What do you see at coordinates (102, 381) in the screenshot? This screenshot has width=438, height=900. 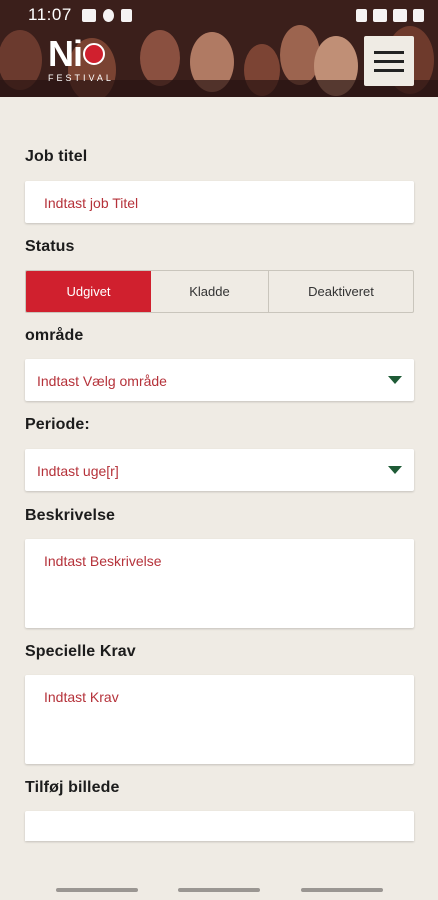 I see `area-placeholder: Indtast Vælg område` at bounding box center [102, 381].